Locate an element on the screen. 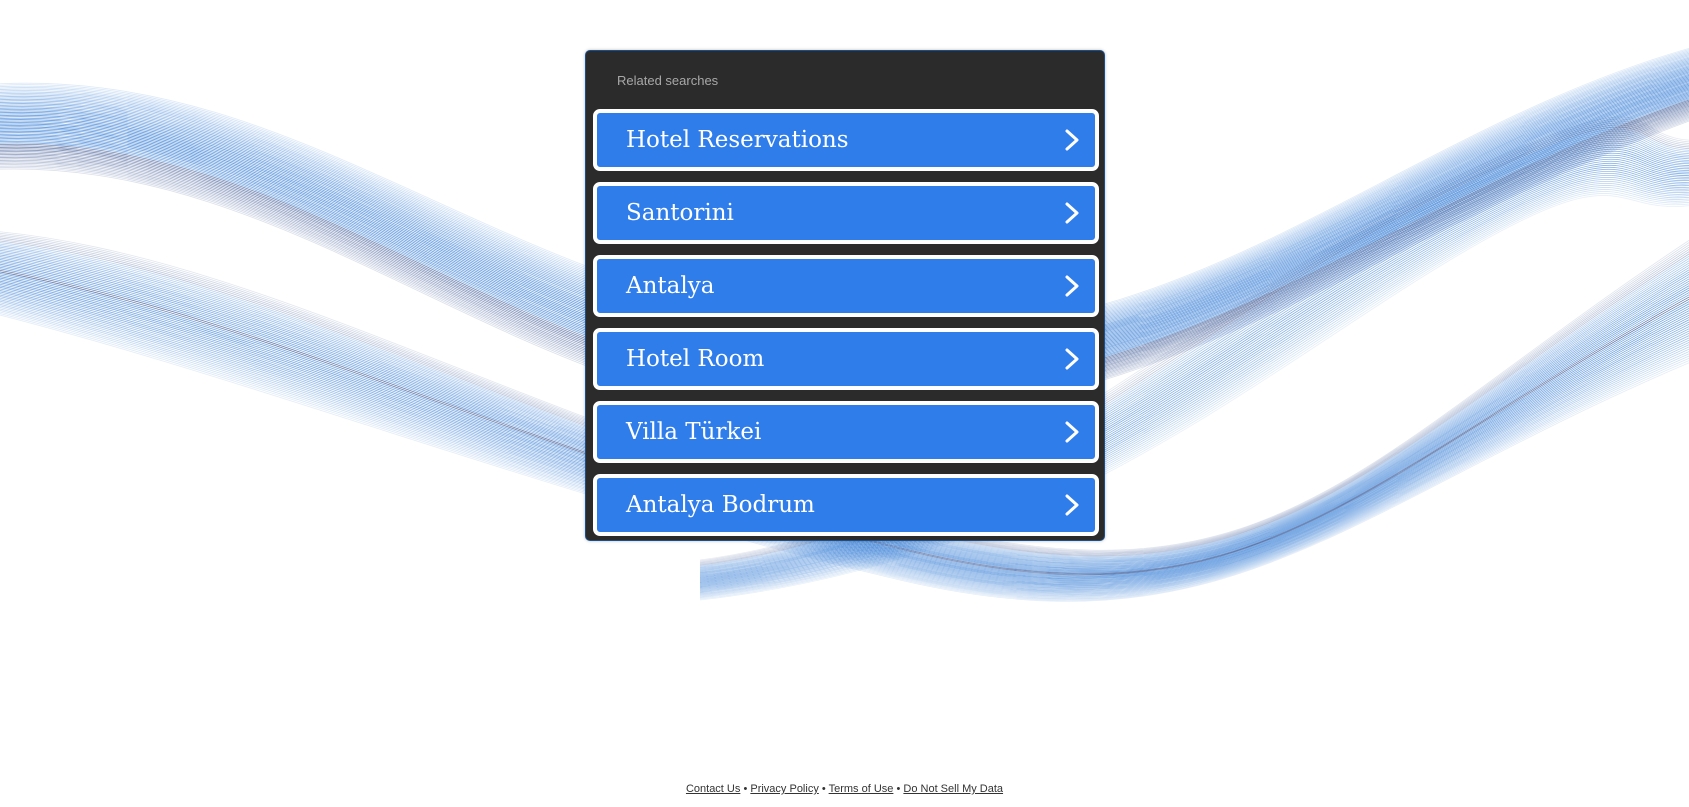 This screenshot has width=1689, height=807. related-search-item-santorini: Santorini is located at coordinates (846, 213).